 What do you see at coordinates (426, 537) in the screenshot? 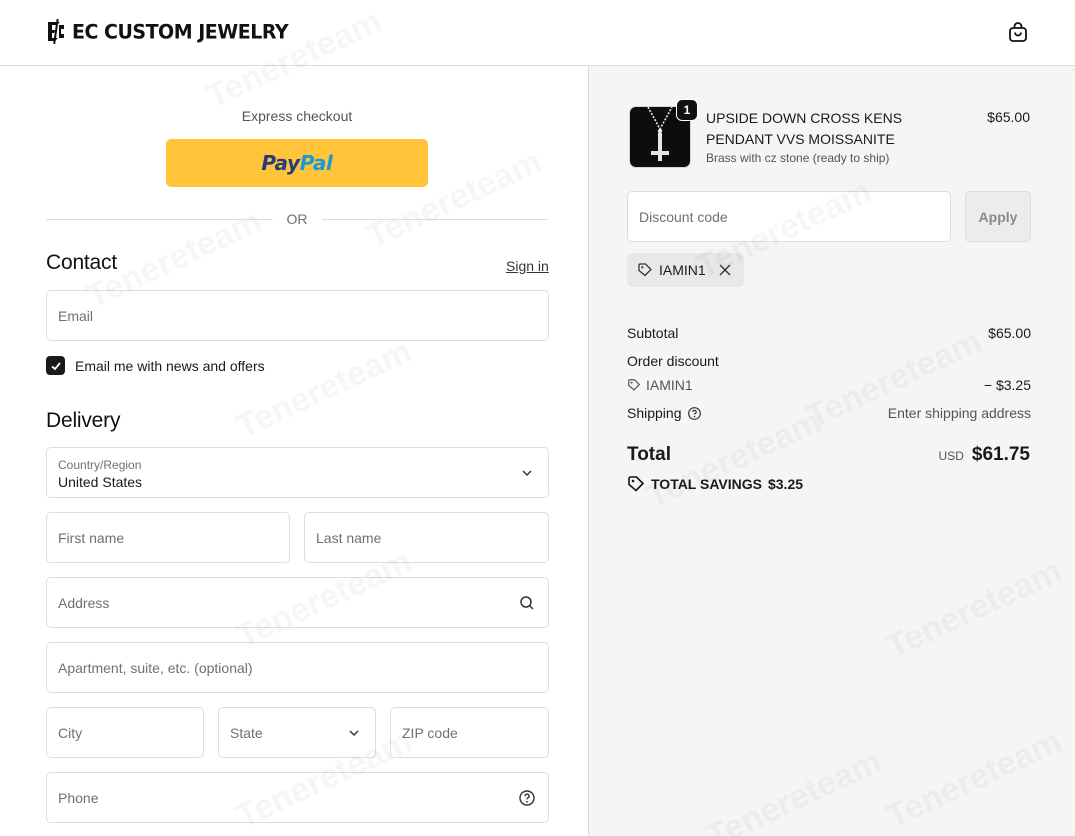
I see `last-name-field: Last name` at bounding box center [426, 537].